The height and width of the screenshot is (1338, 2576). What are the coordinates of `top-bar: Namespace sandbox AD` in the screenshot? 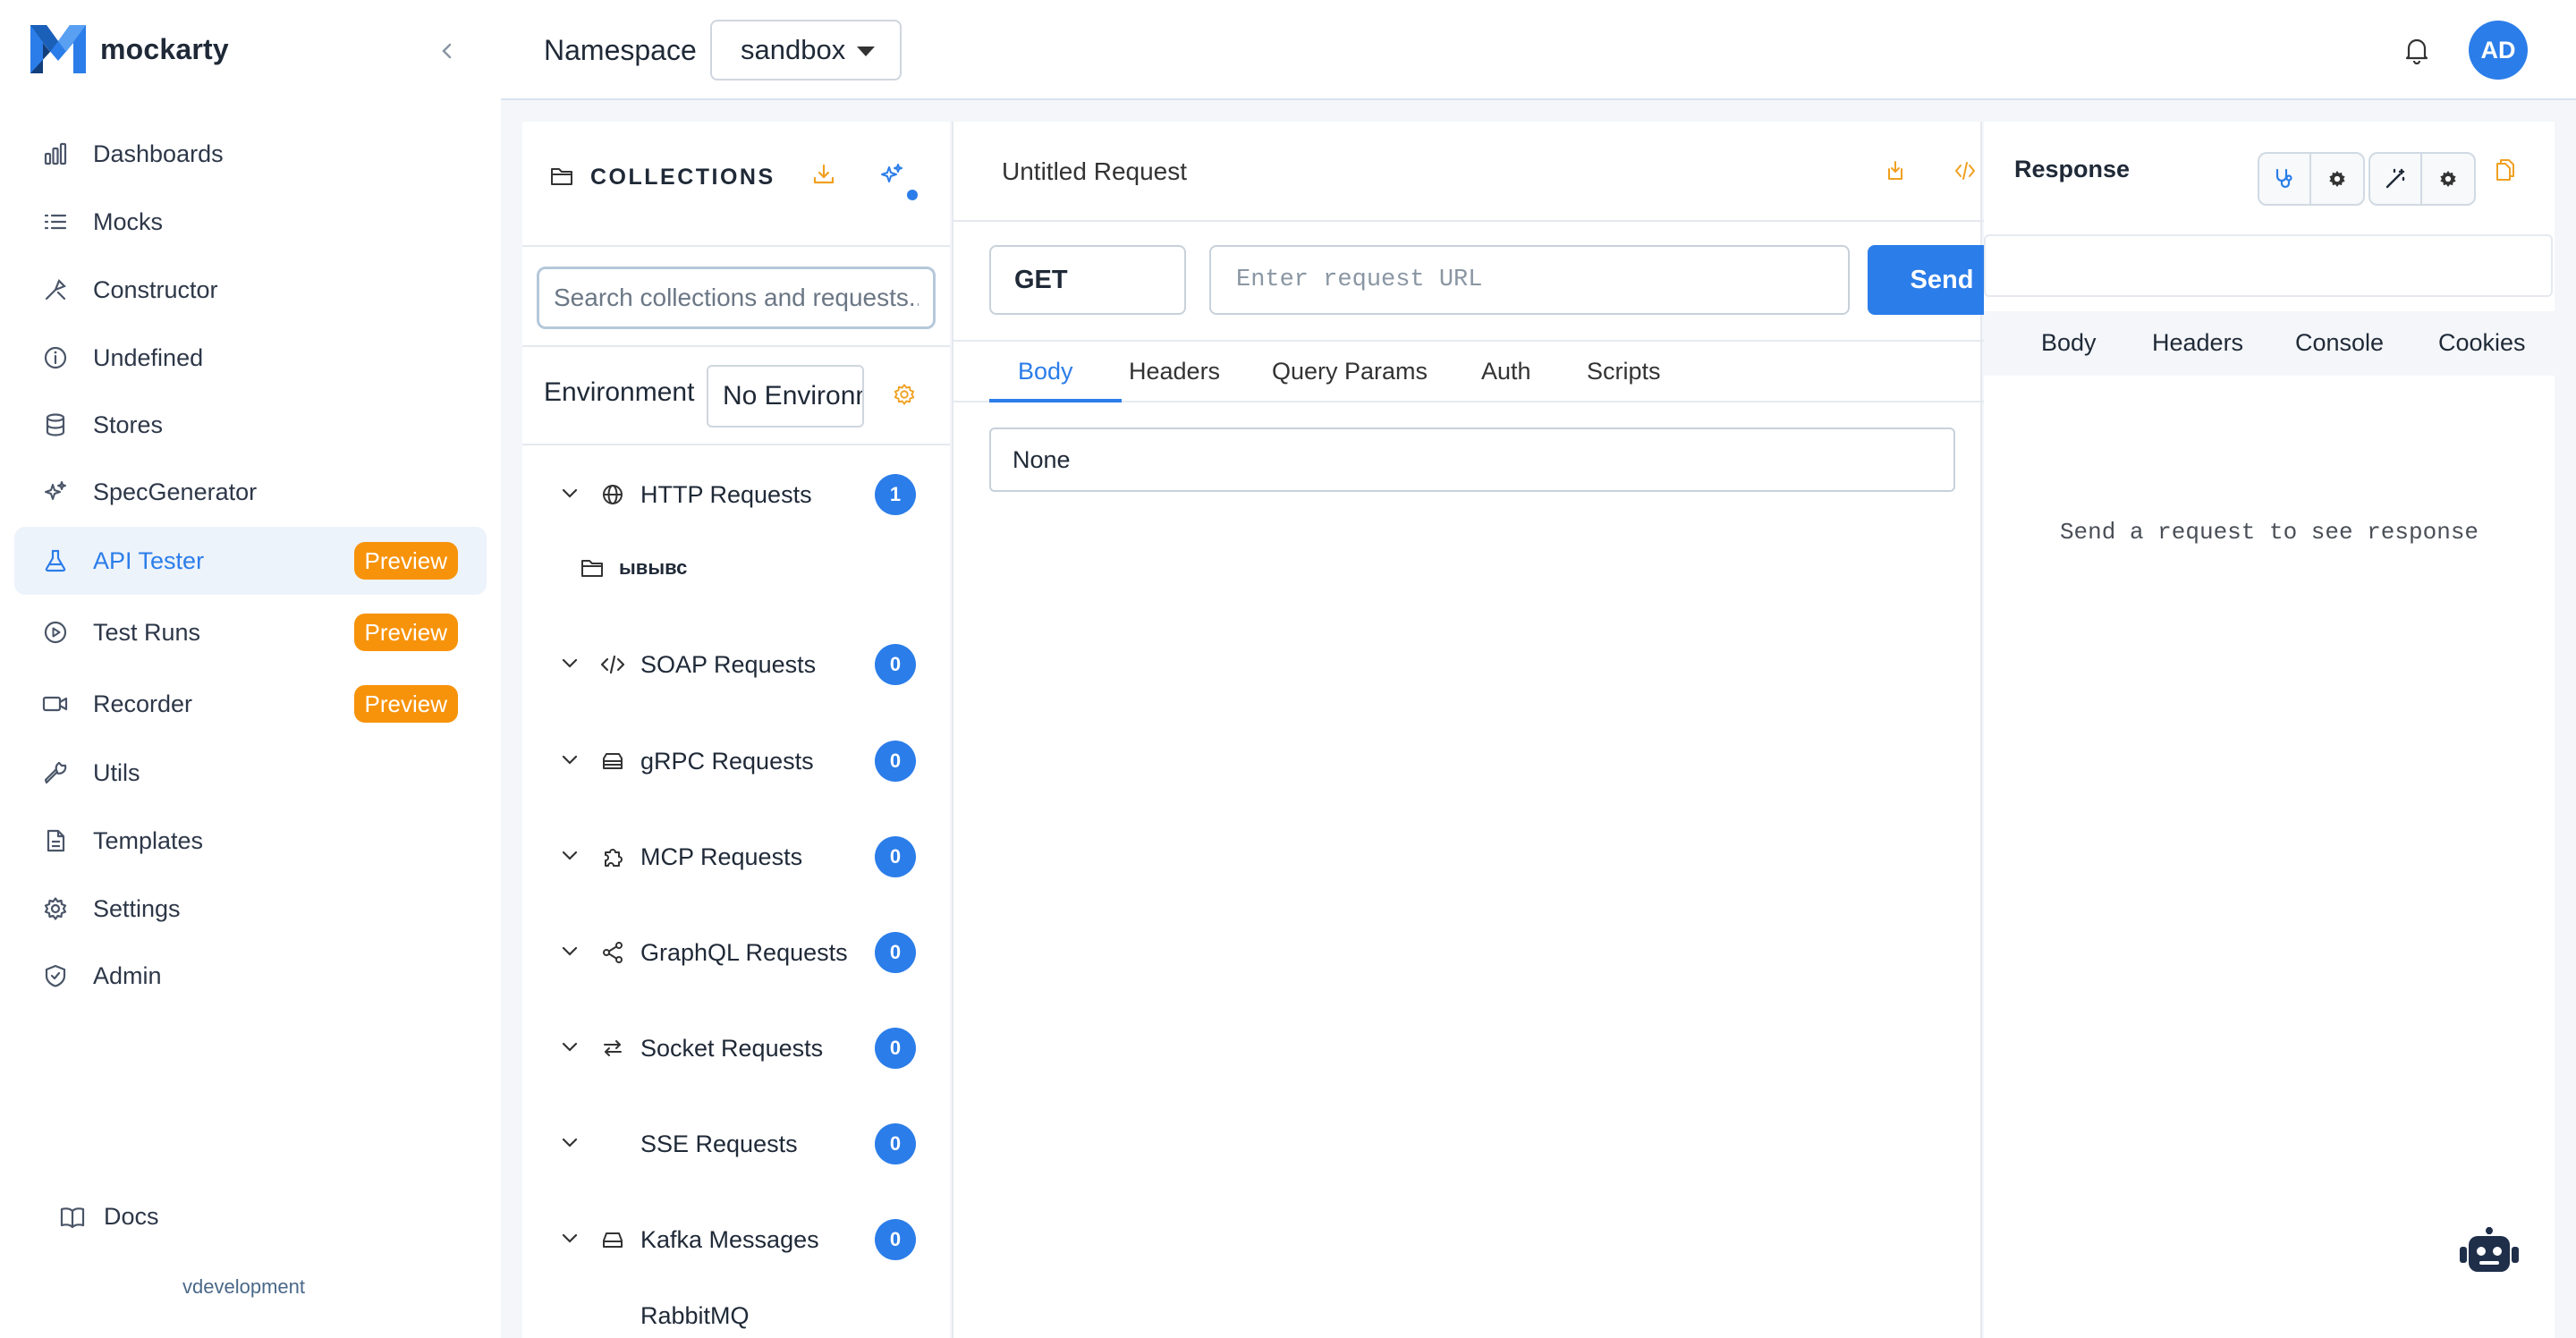 It's located at (1538, 50).